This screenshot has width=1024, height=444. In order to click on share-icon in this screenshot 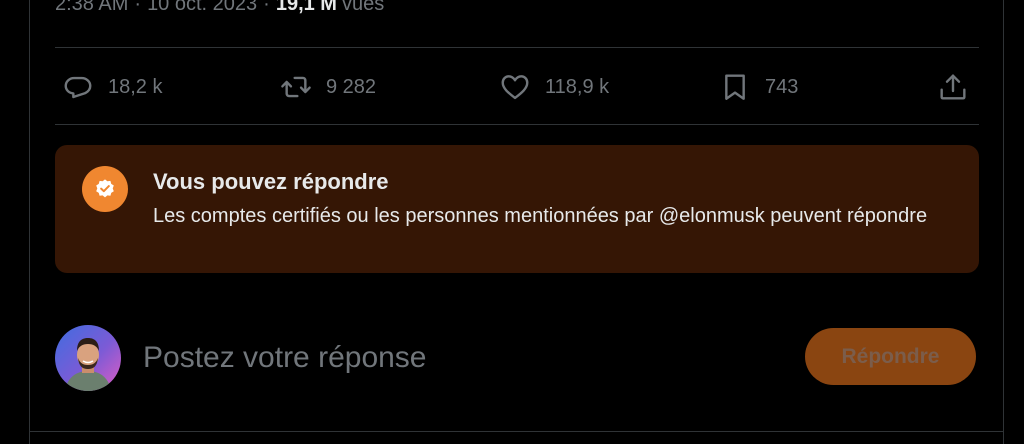, I will do `click(953, 87)`.